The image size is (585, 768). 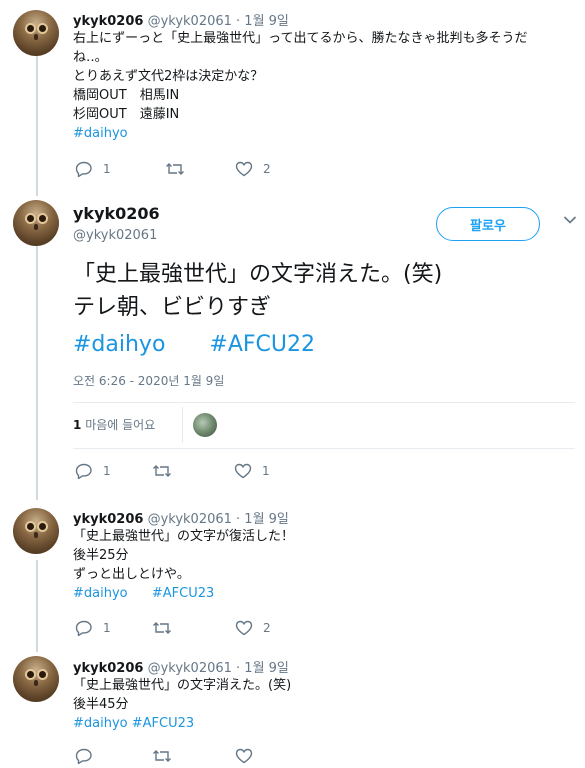 What do you see at coordinates (300, 38) in the screenshot?
I see `tweet-line: 右上にずーっと「史上最強世代」って出てるから、勝たなきゃ批判も多そうだ` at bounding box center [300, 38].